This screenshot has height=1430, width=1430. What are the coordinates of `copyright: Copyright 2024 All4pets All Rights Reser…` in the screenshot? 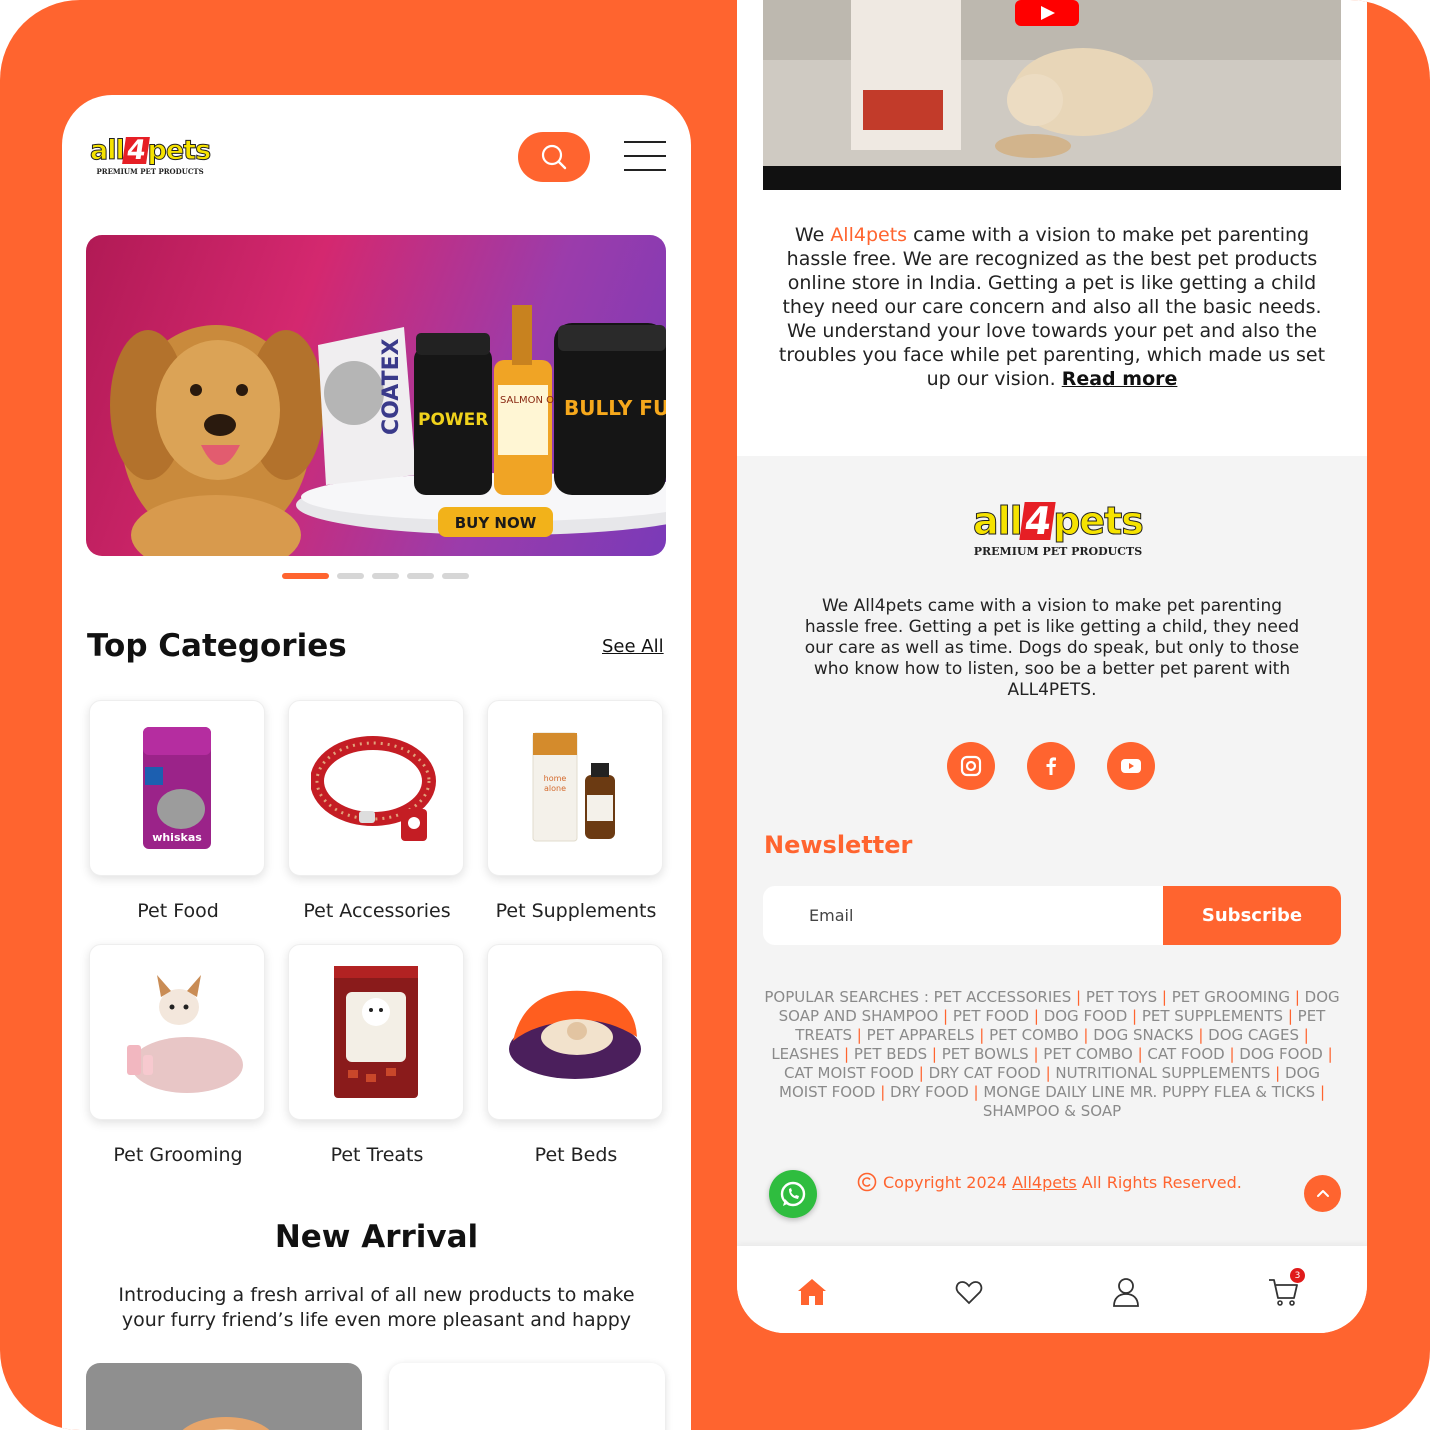 It's located at (1049, 1182).